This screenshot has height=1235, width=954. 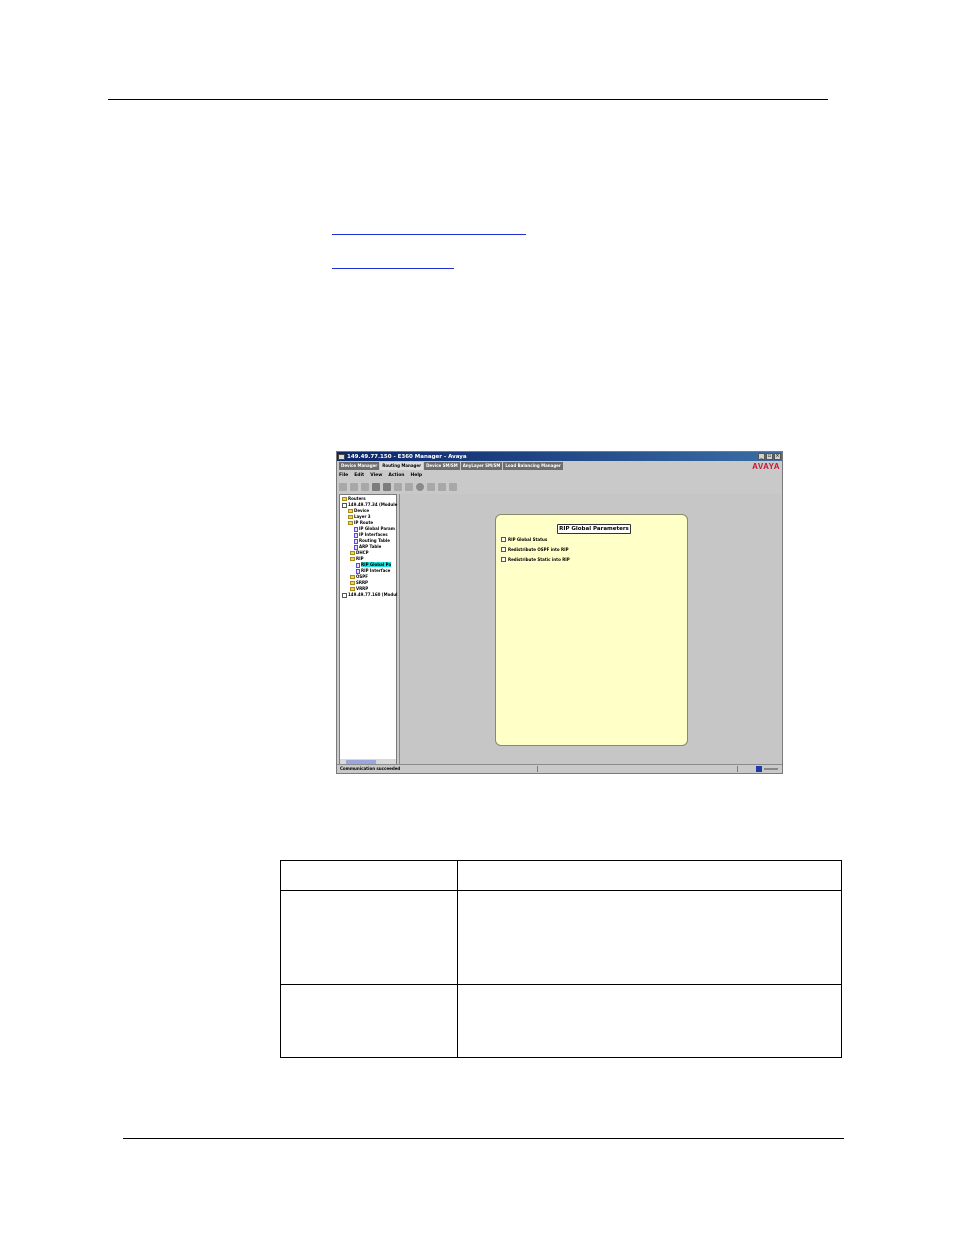 I want to click on network-icon, so click(x=759, y=769).